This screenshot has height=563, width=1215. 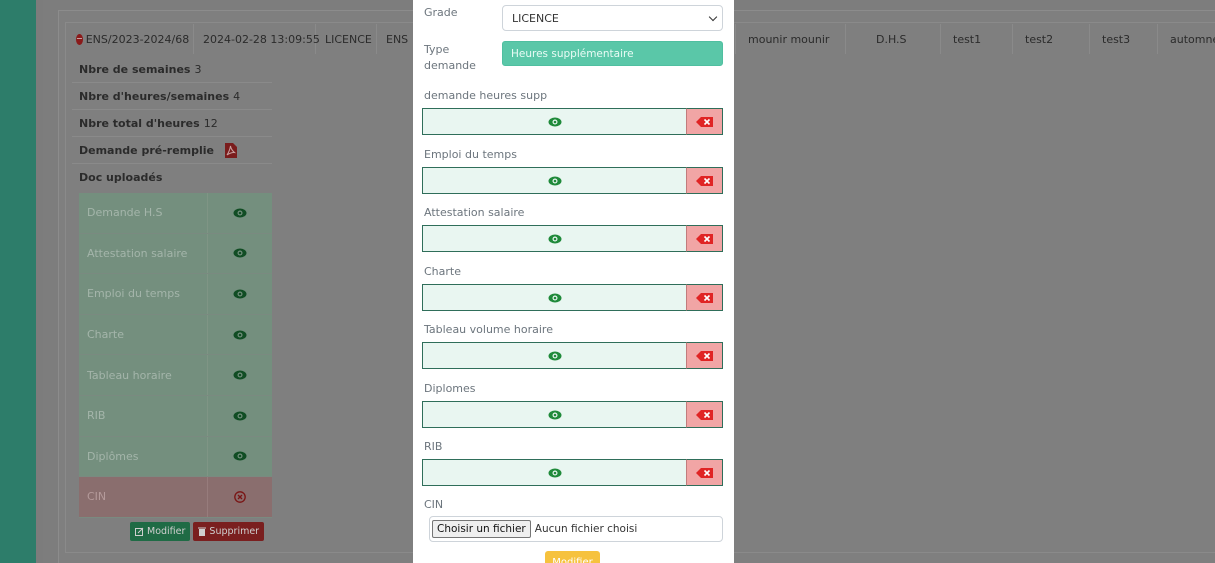 I want to click on no-file-text: Aucun fichier choisi, so click(x=586, y=529).